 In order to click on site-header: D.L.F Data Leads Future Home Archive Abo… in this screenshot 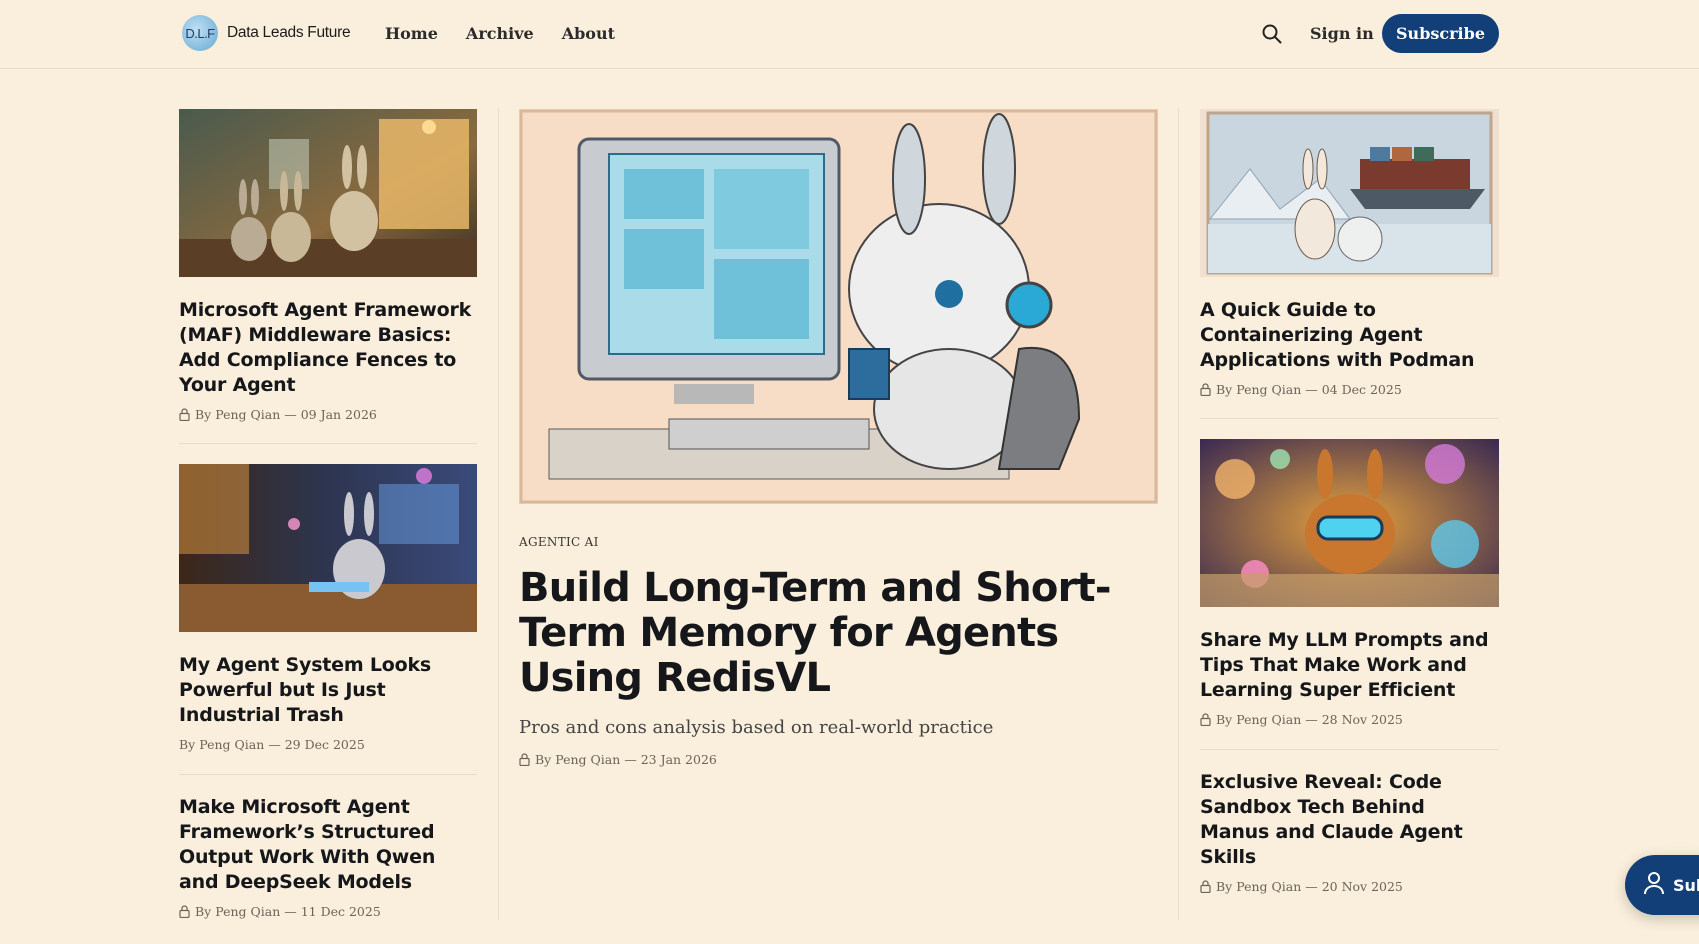, I will do `click(849, 34)`.